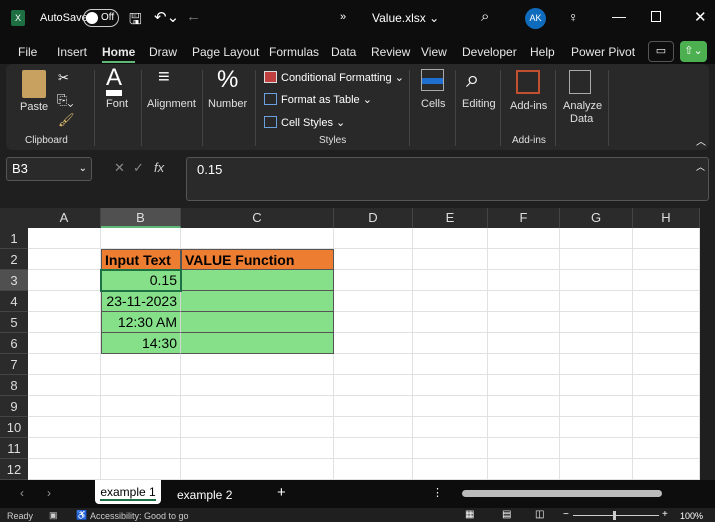 This screenshot has width=715, height=522. Describe the element at coordinates (14, 259) in the screenshot. I see `row-header-2: 2` at that location.